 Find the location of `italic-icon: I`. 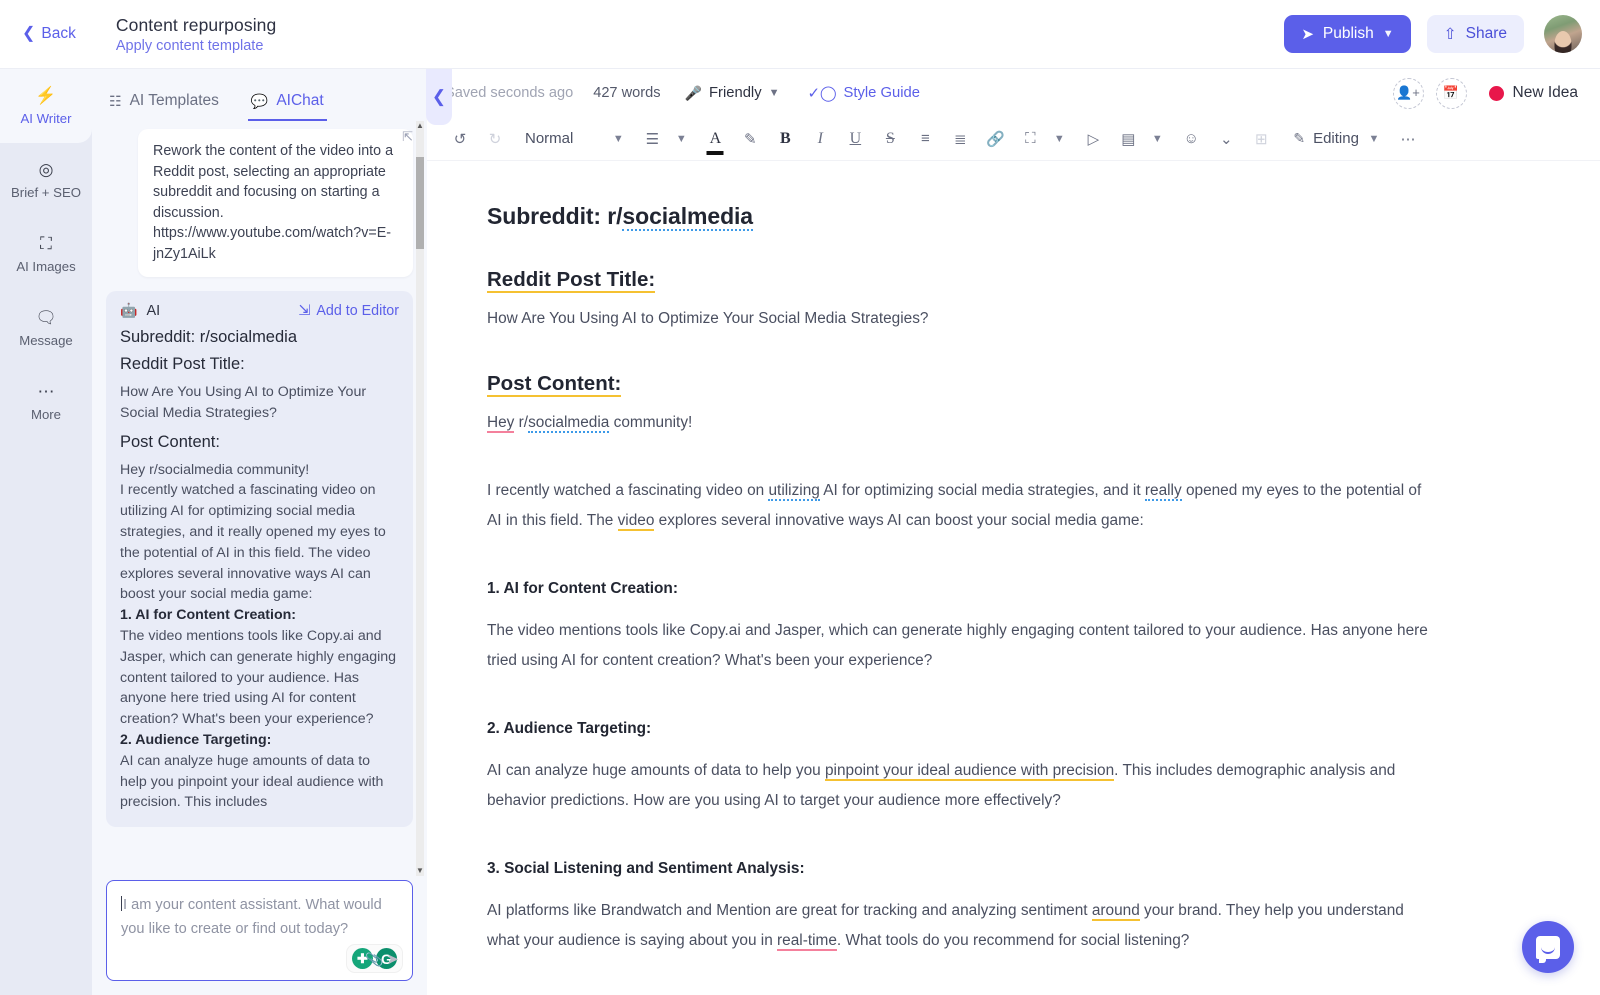

italic-icon: I is located at coordinates (820, 139).